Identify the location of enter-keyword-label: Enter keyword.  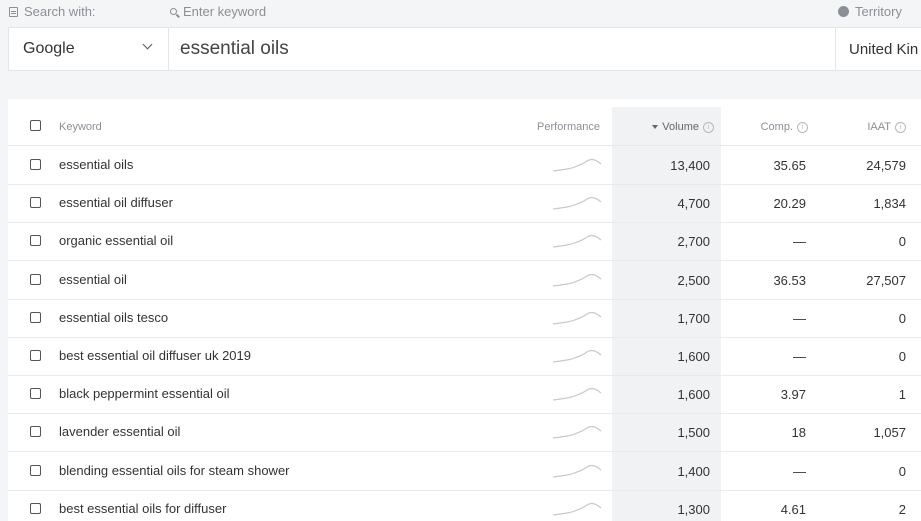
(218, 11).